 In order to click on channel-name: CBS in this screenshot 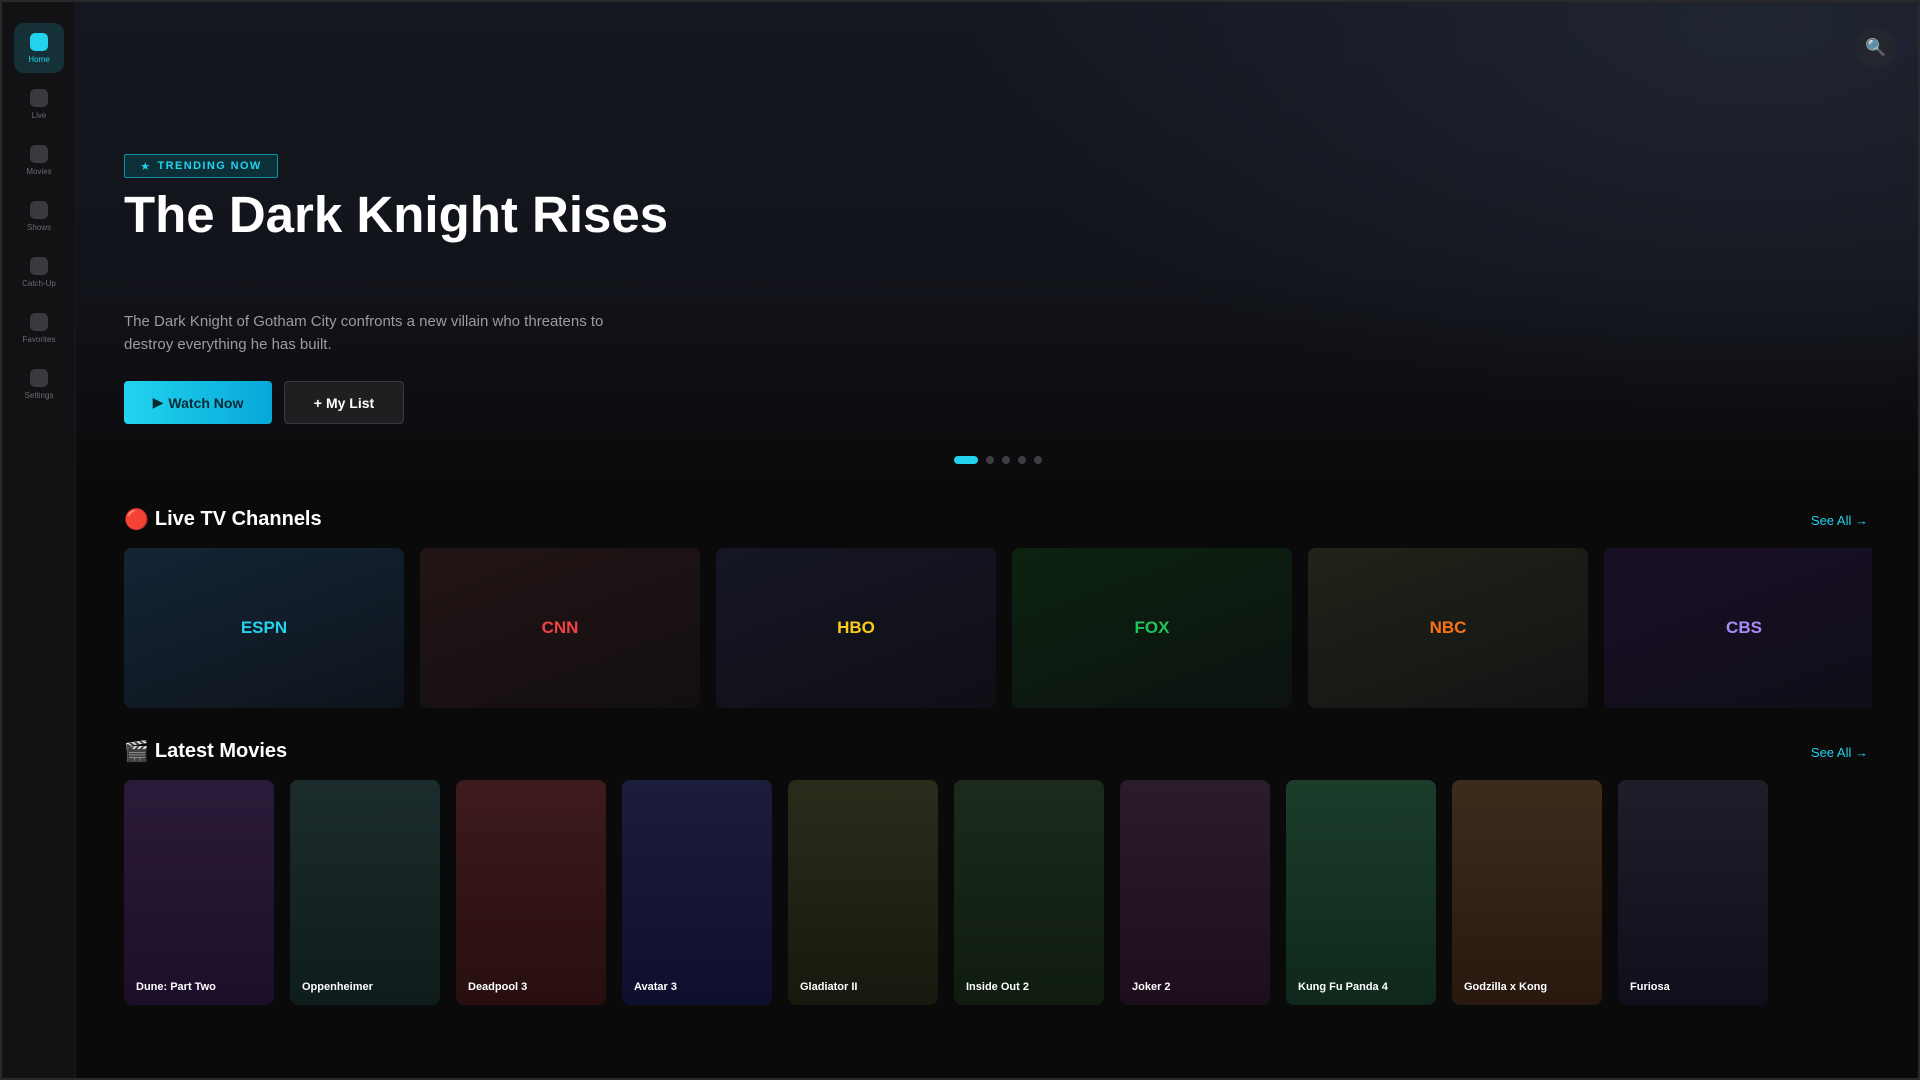, I will do `click(1744, 627)`.